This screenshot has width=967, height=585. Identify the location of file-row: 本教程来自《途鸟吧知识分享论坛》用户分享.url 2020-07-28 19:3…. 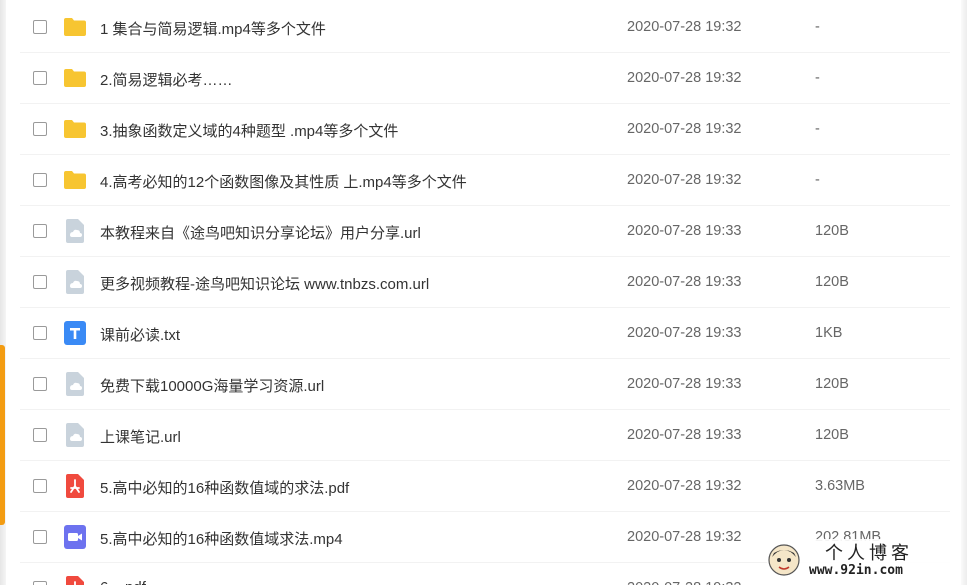
(485, 231).